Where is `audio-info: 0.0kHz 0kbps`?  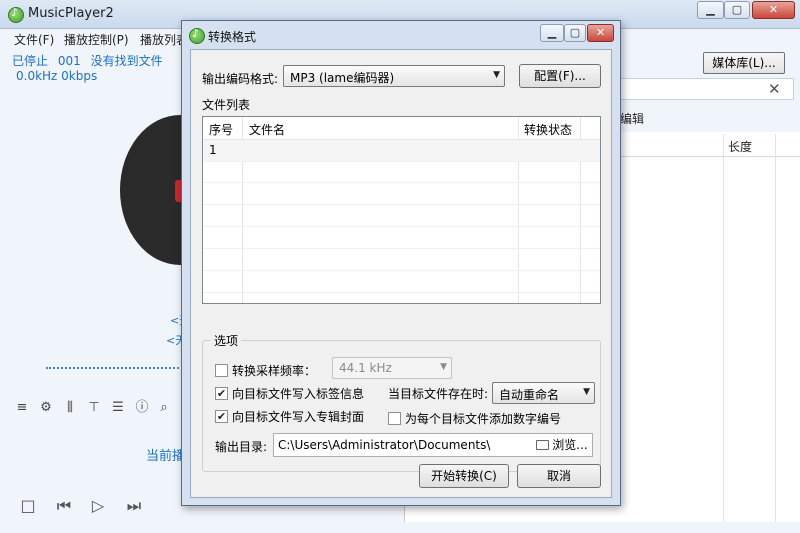
audio-info: 0.0kHz 0kbps is located at coordinates (57, 76).